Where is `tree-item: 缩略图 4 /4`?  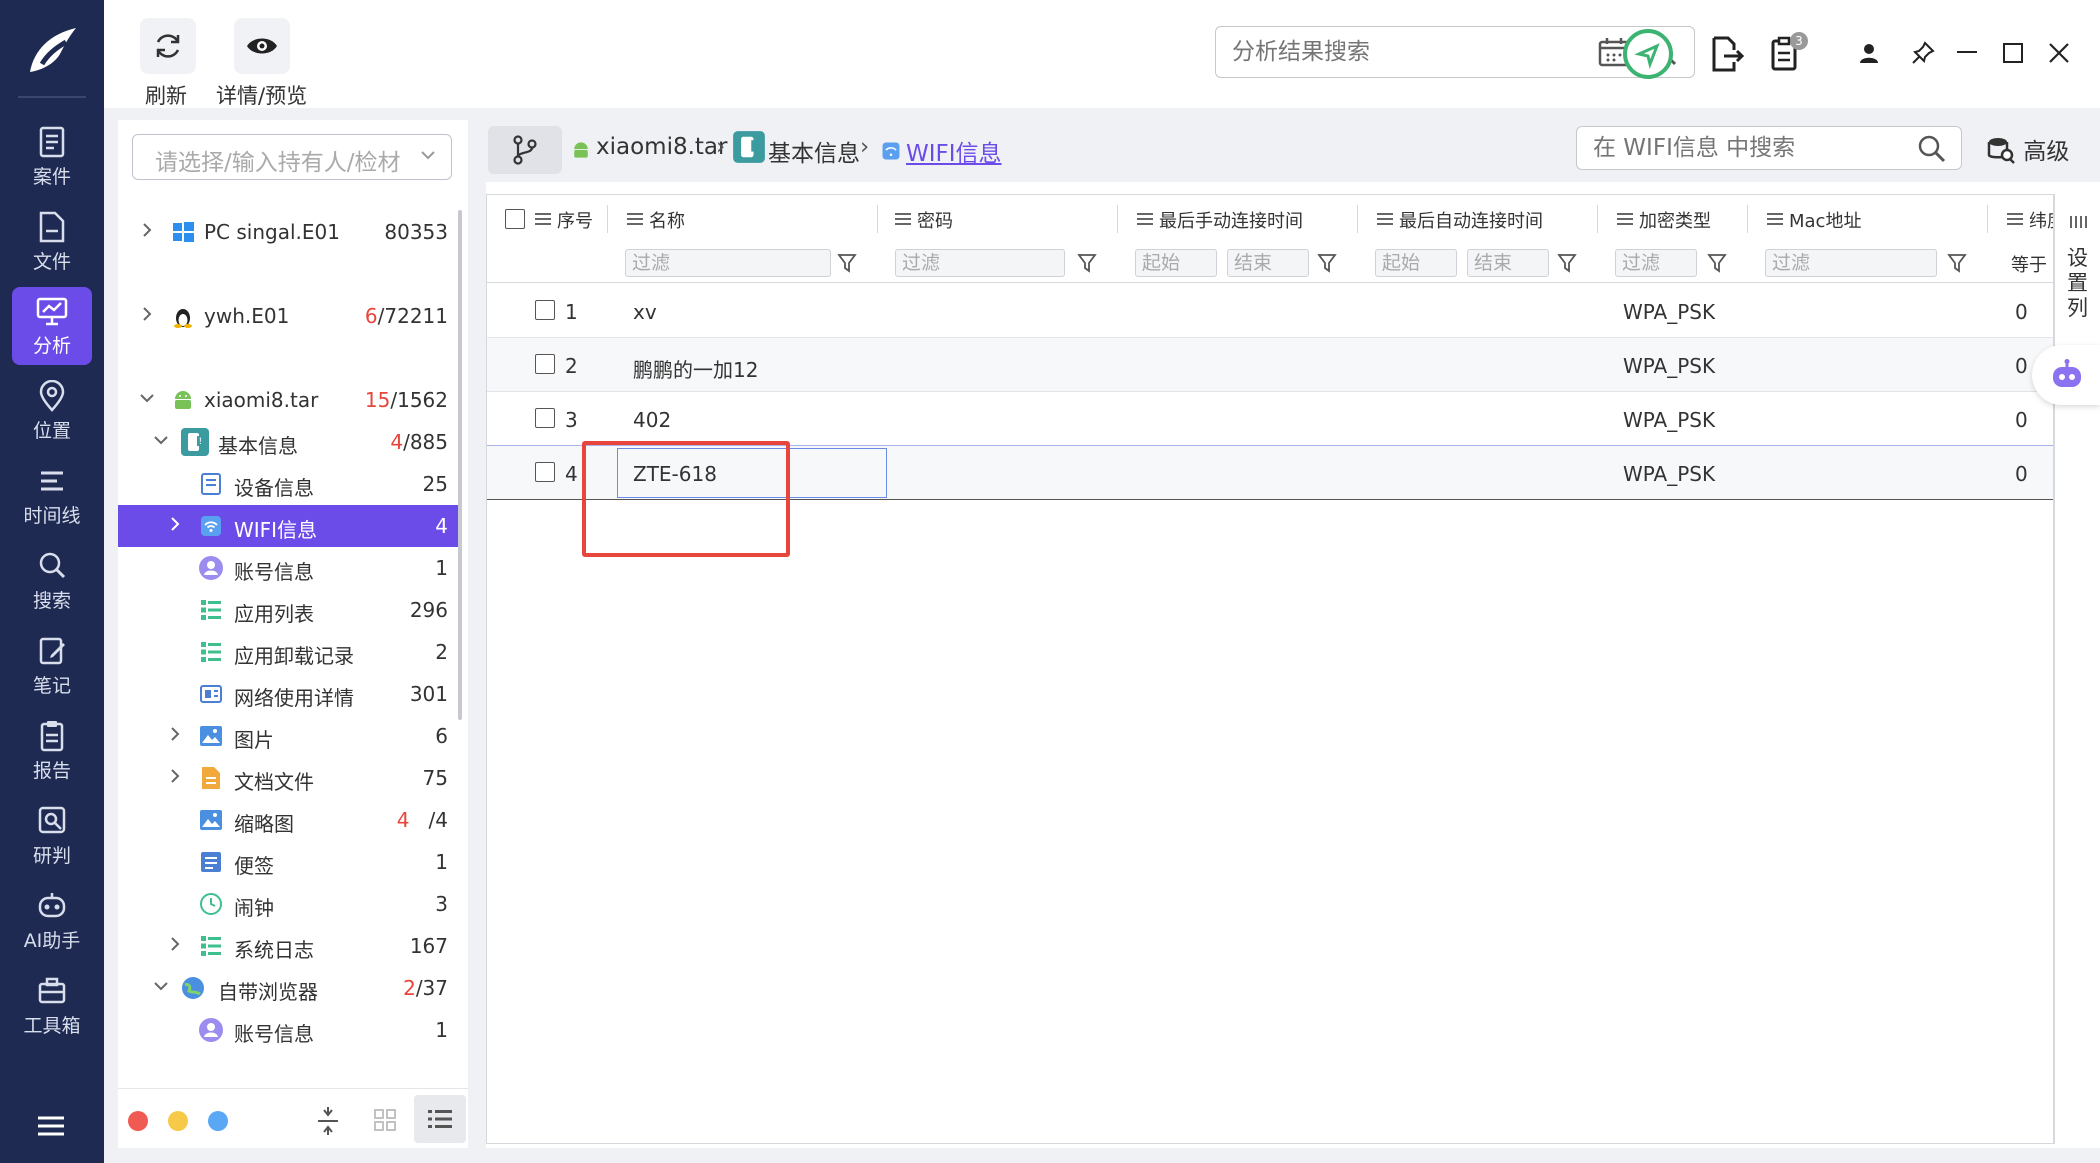 tree-item: 缩略图 4 /4 is located at coordinates (288, 820).